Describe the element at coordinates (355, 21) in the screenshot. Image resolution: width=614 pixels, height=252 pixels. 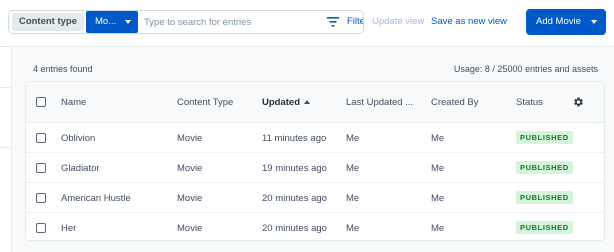
I see `filter-label: Filter` at that location.